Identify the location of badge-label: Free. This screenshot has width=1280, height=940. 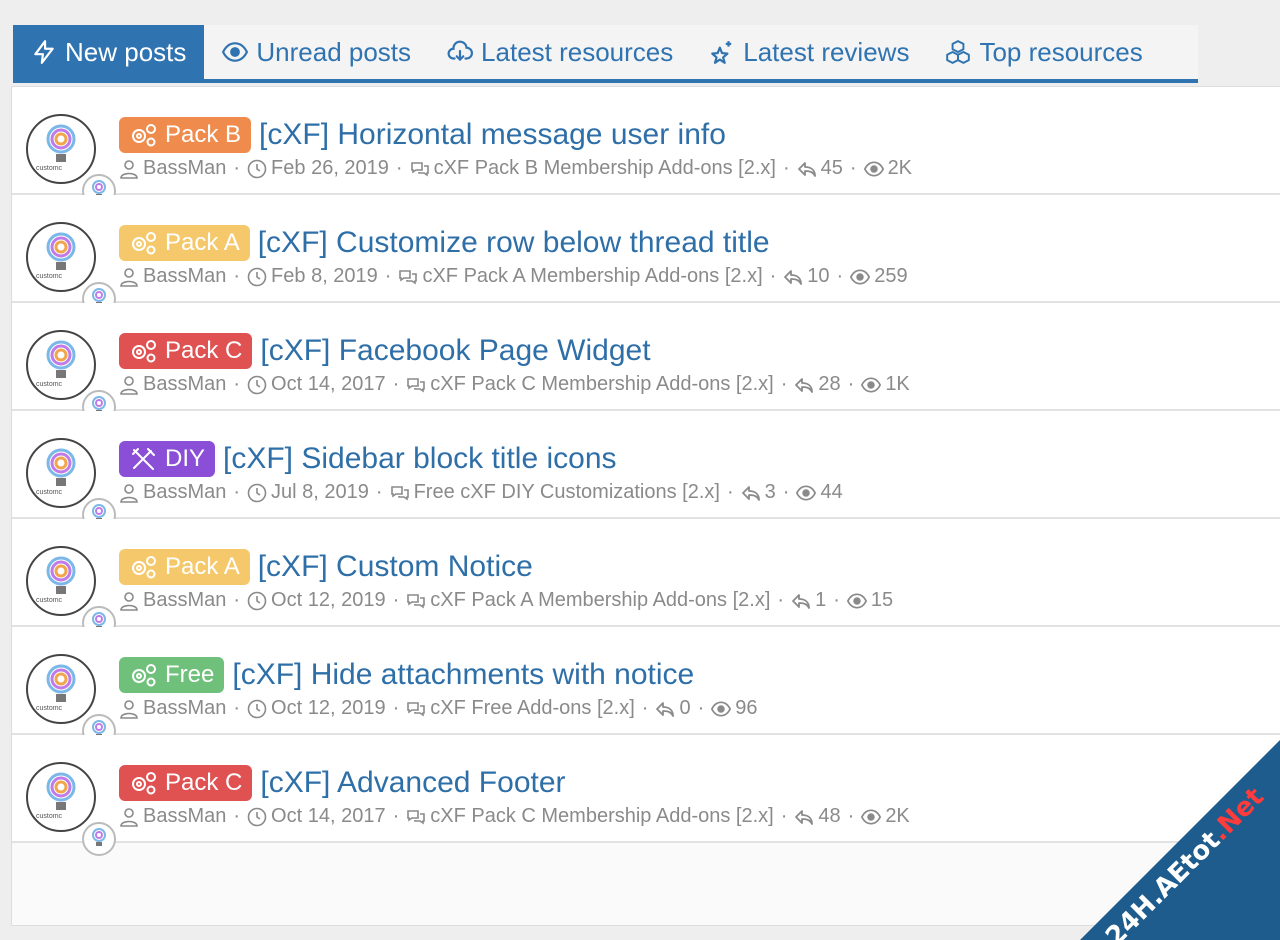
(190, 674).